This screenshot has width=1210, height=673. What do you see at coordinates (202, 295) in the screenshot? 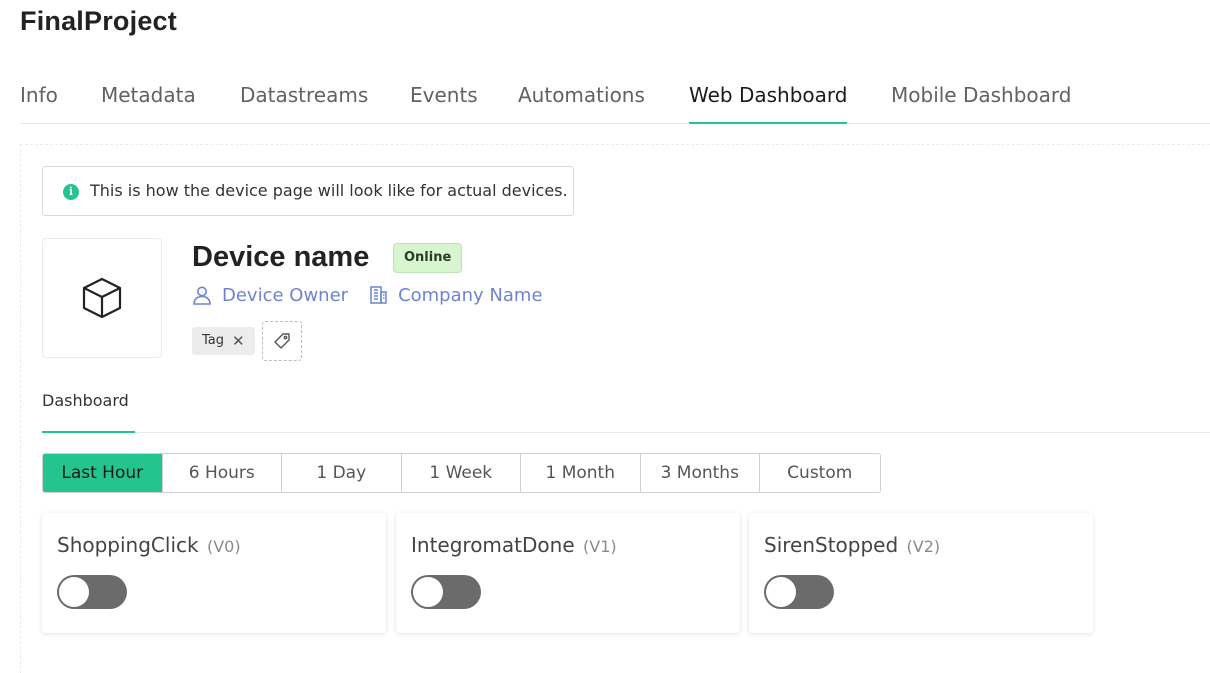
I see `user-icon` at bounding box center [202, 295].